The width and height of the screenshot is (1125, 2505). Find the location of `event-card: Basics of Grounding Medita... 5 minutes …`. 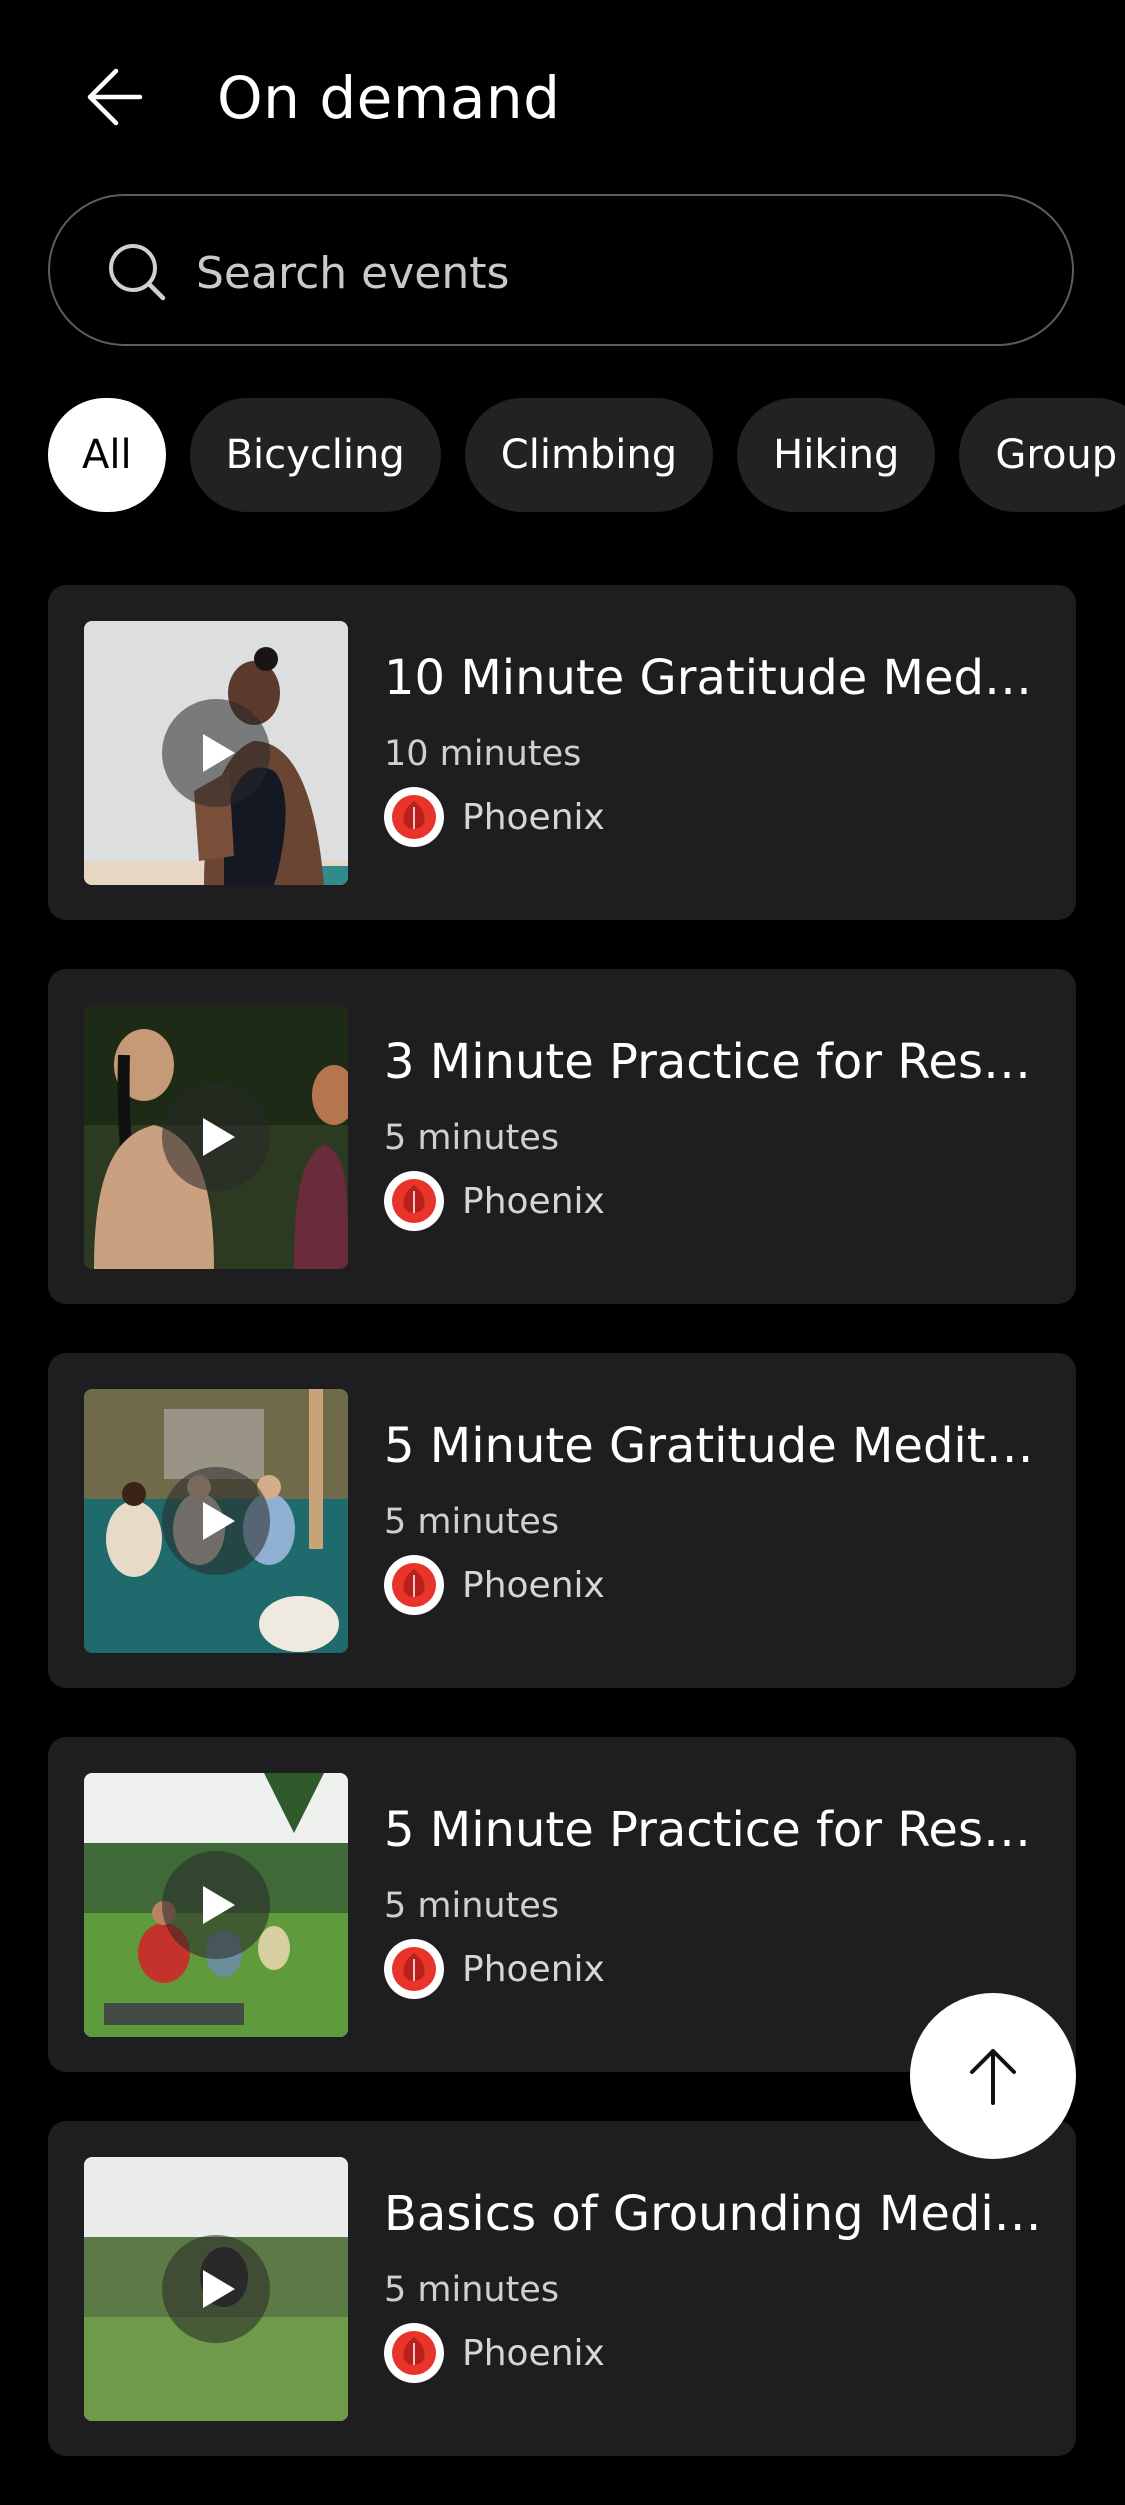

event-card: Basics of Grounding Medita... 5 minutes … is located at coordinates (562, 2288).